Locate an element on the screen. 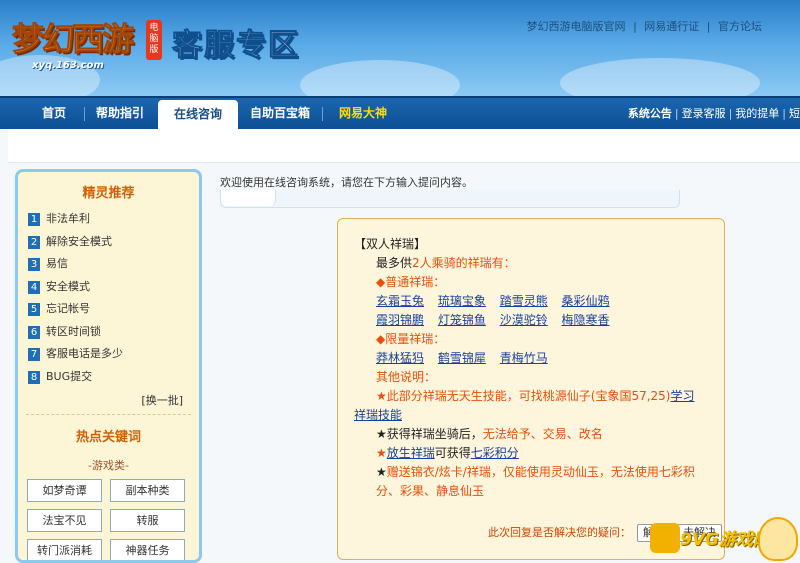 This screenshot has width=800, height=563. game-logo: 梦幻西游 电脑版 xyq.163.com is located at coordinates (89, 41).